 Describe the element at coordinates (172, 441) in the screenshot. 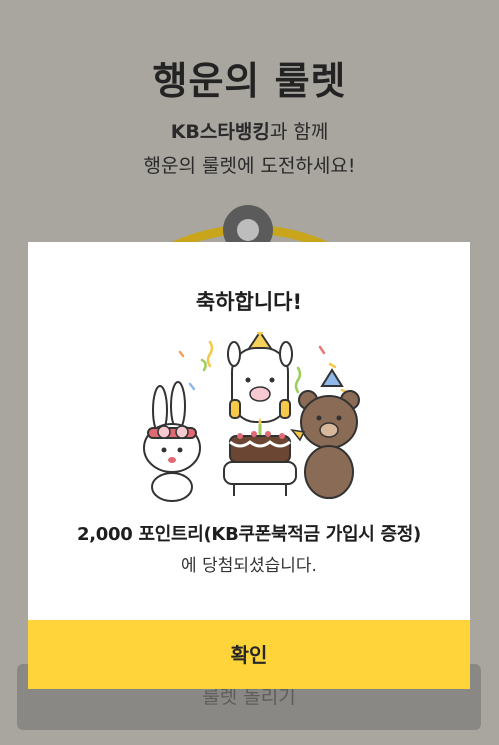

I see `rabbit-character` at that location.